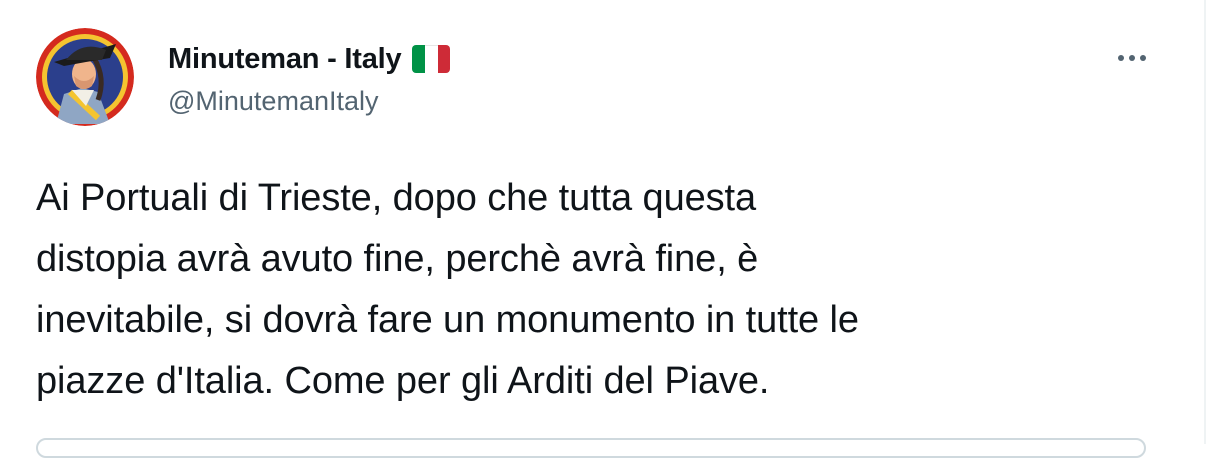  What do you see at coordinates (309, 101) in the screenshot?
I see `user-handle: @MinutemanItaly` at bounding box center [309, 101].